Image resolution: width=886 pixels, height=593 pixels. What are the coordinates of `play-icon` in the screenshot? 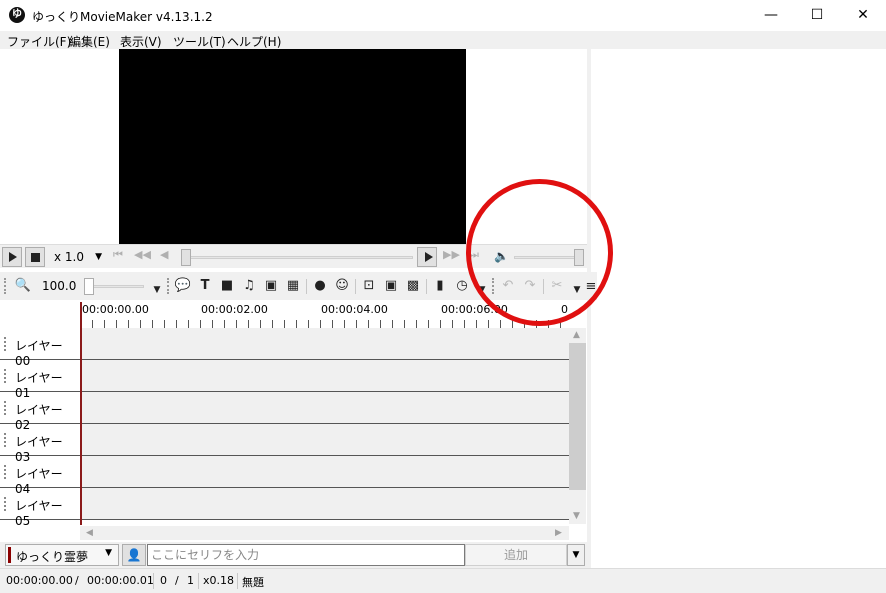 It's located at (13, 257).